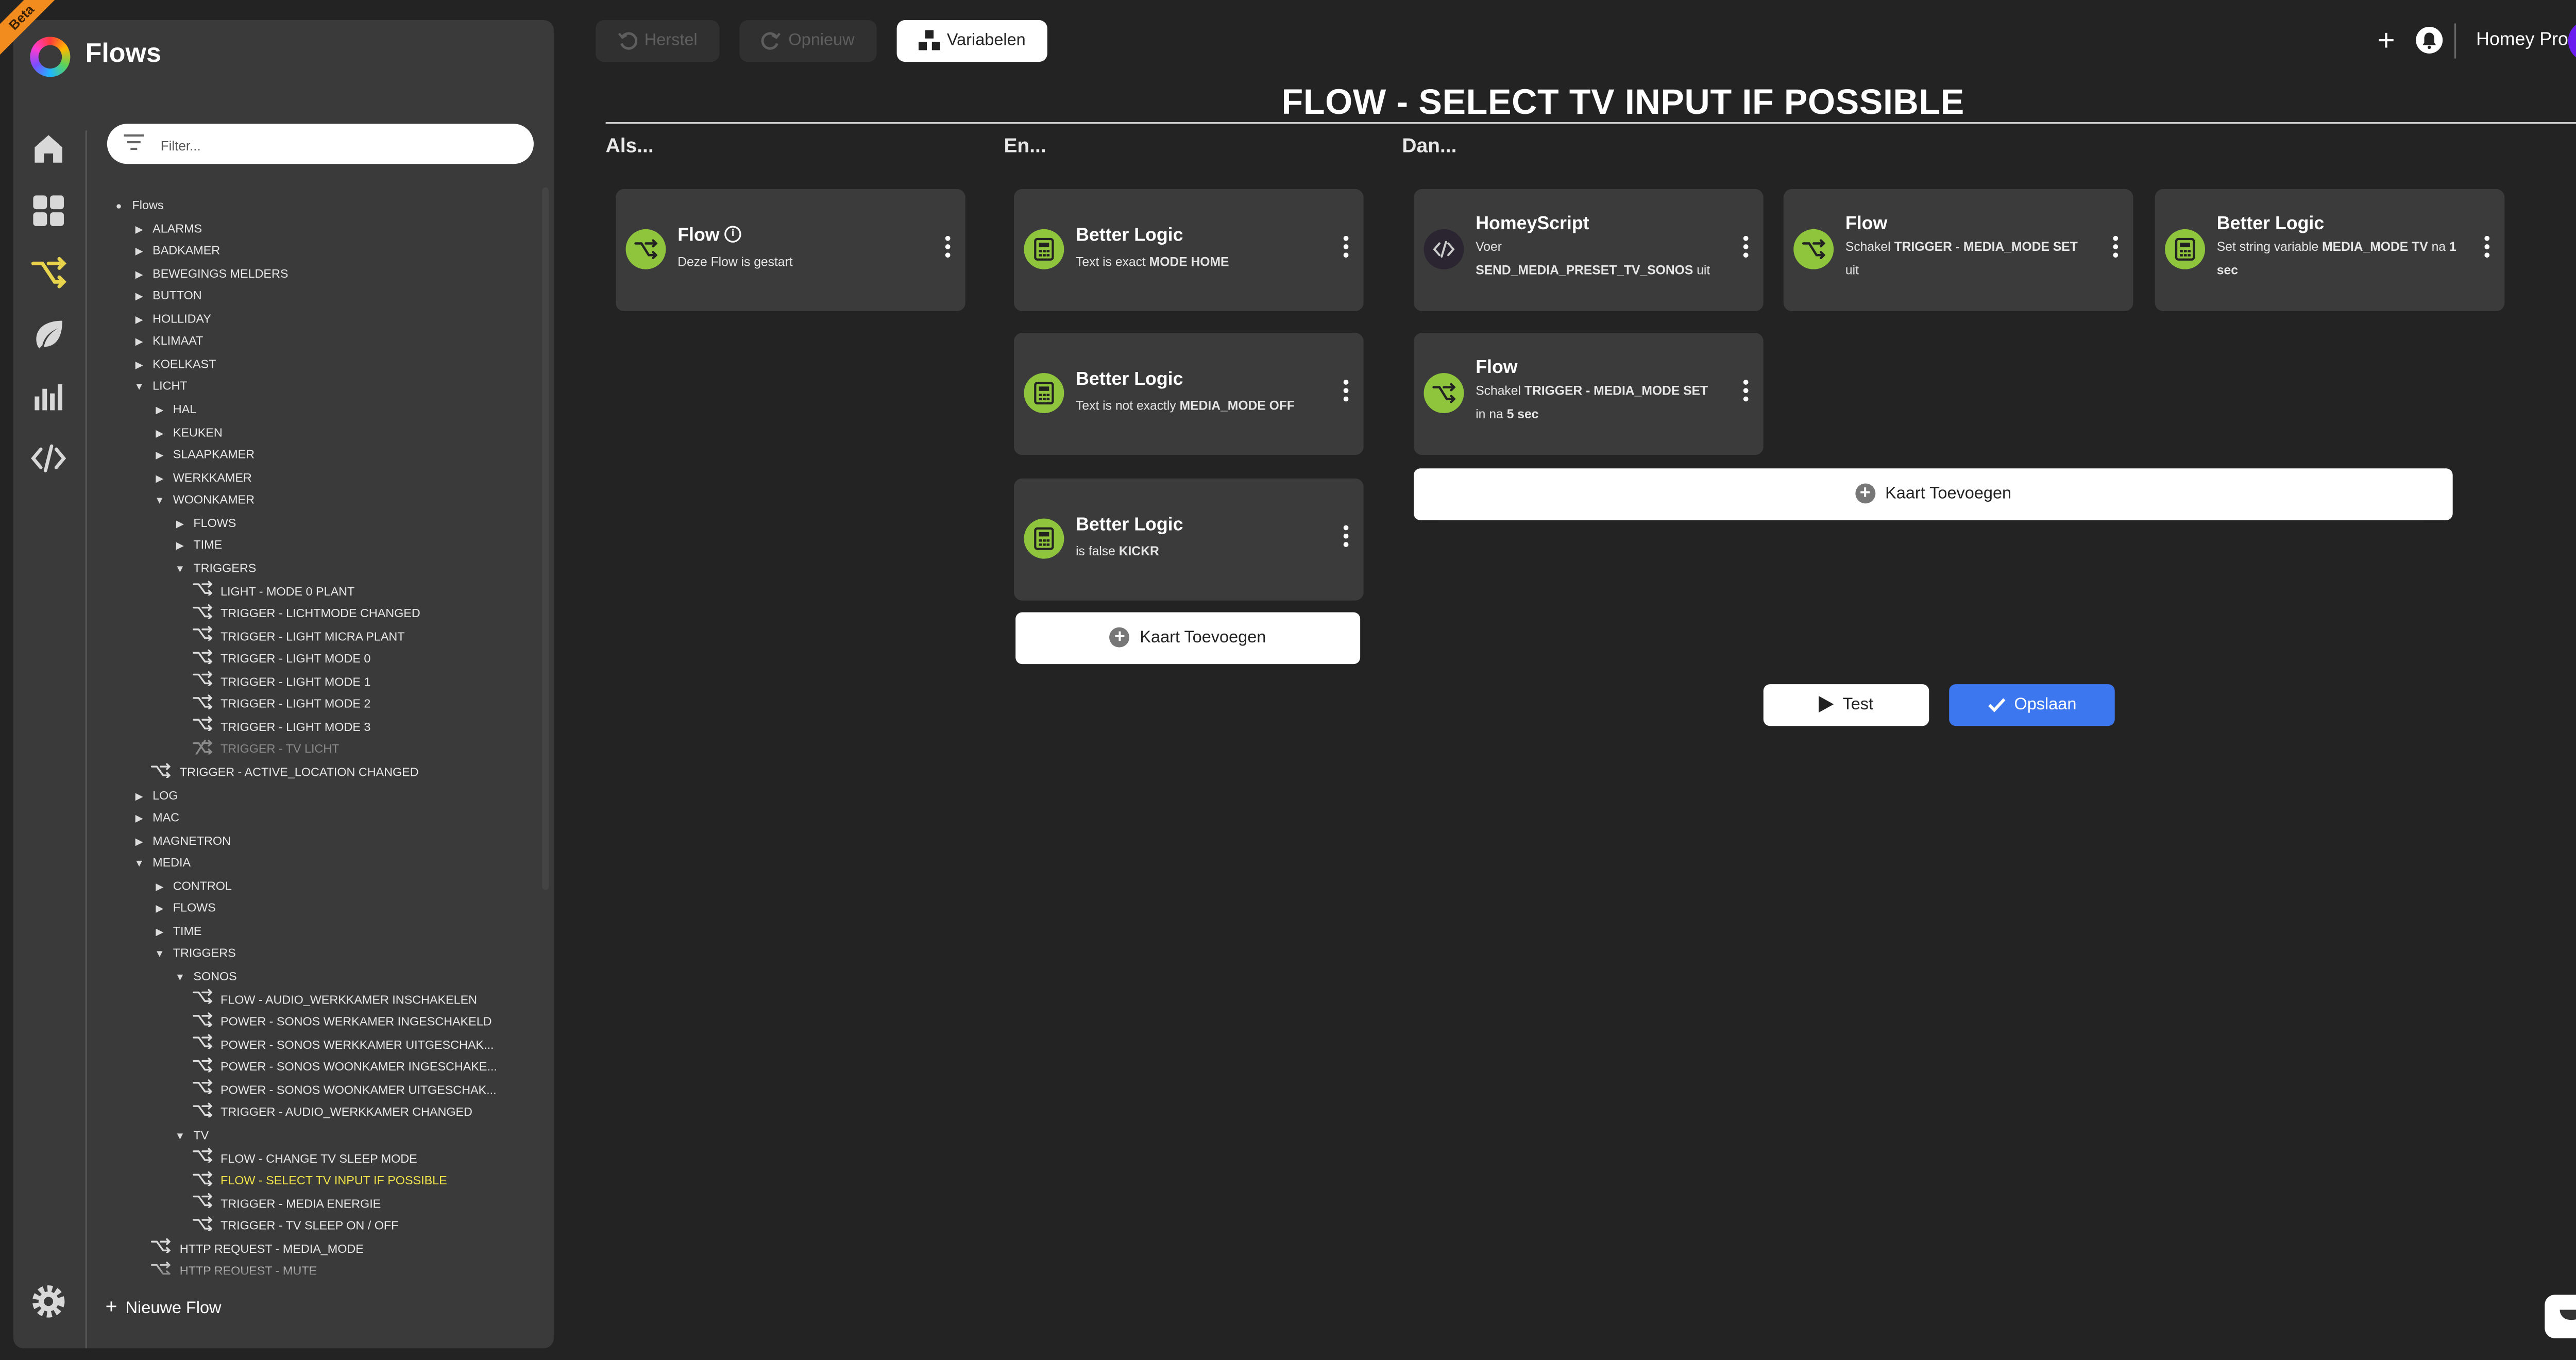  Describe the element at coordinates (790, 250) in the screenshot. I see `when-card: Flow i Deze Flow is gestart` at that location.